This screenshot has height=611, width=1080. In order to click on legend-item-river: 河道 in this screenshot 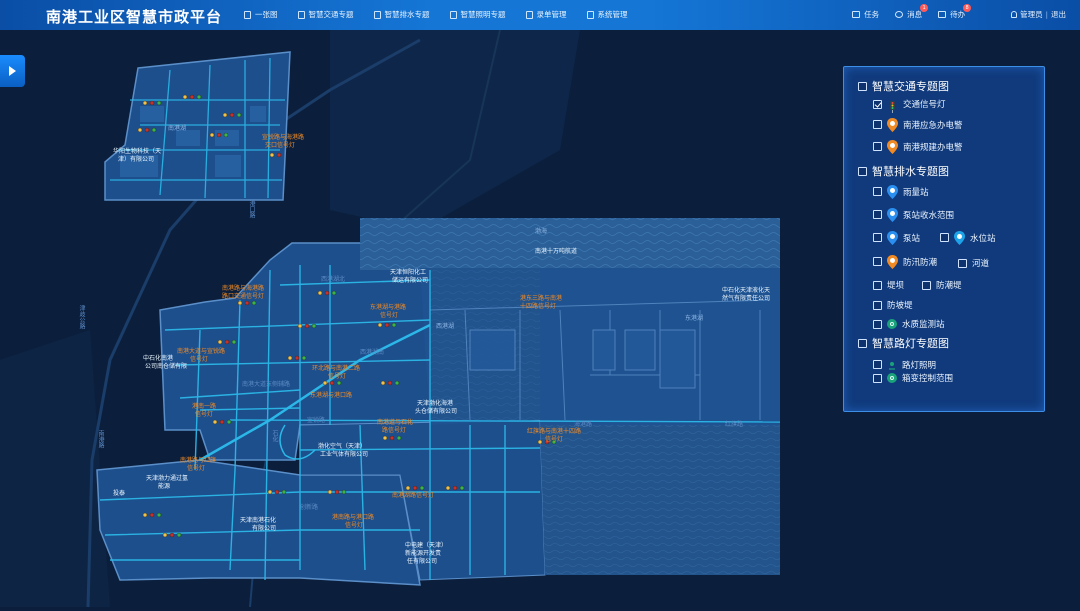, I will do `click(973, 263)`.